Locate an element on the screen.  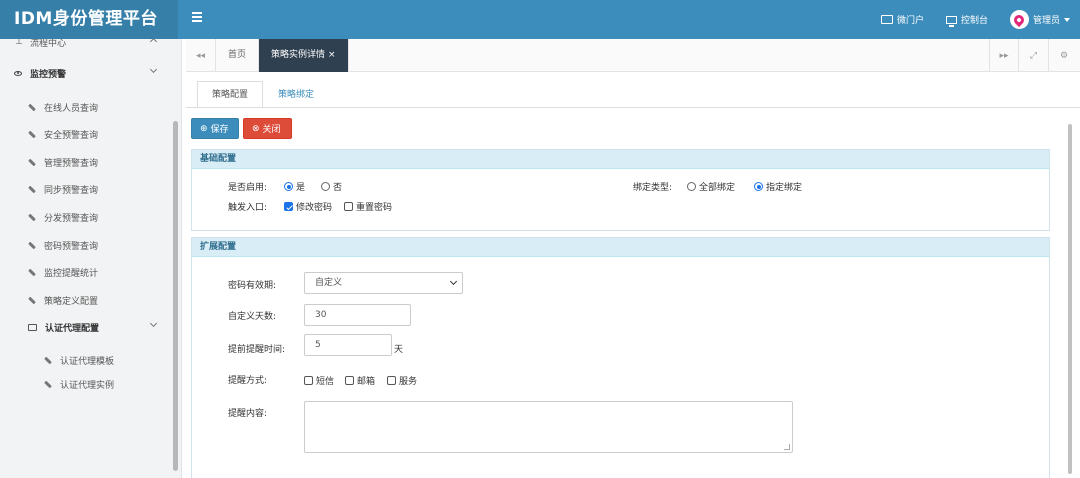
sidebar-item-process-center: ⊥ 流程中心 is located at coordinates (85, 46).